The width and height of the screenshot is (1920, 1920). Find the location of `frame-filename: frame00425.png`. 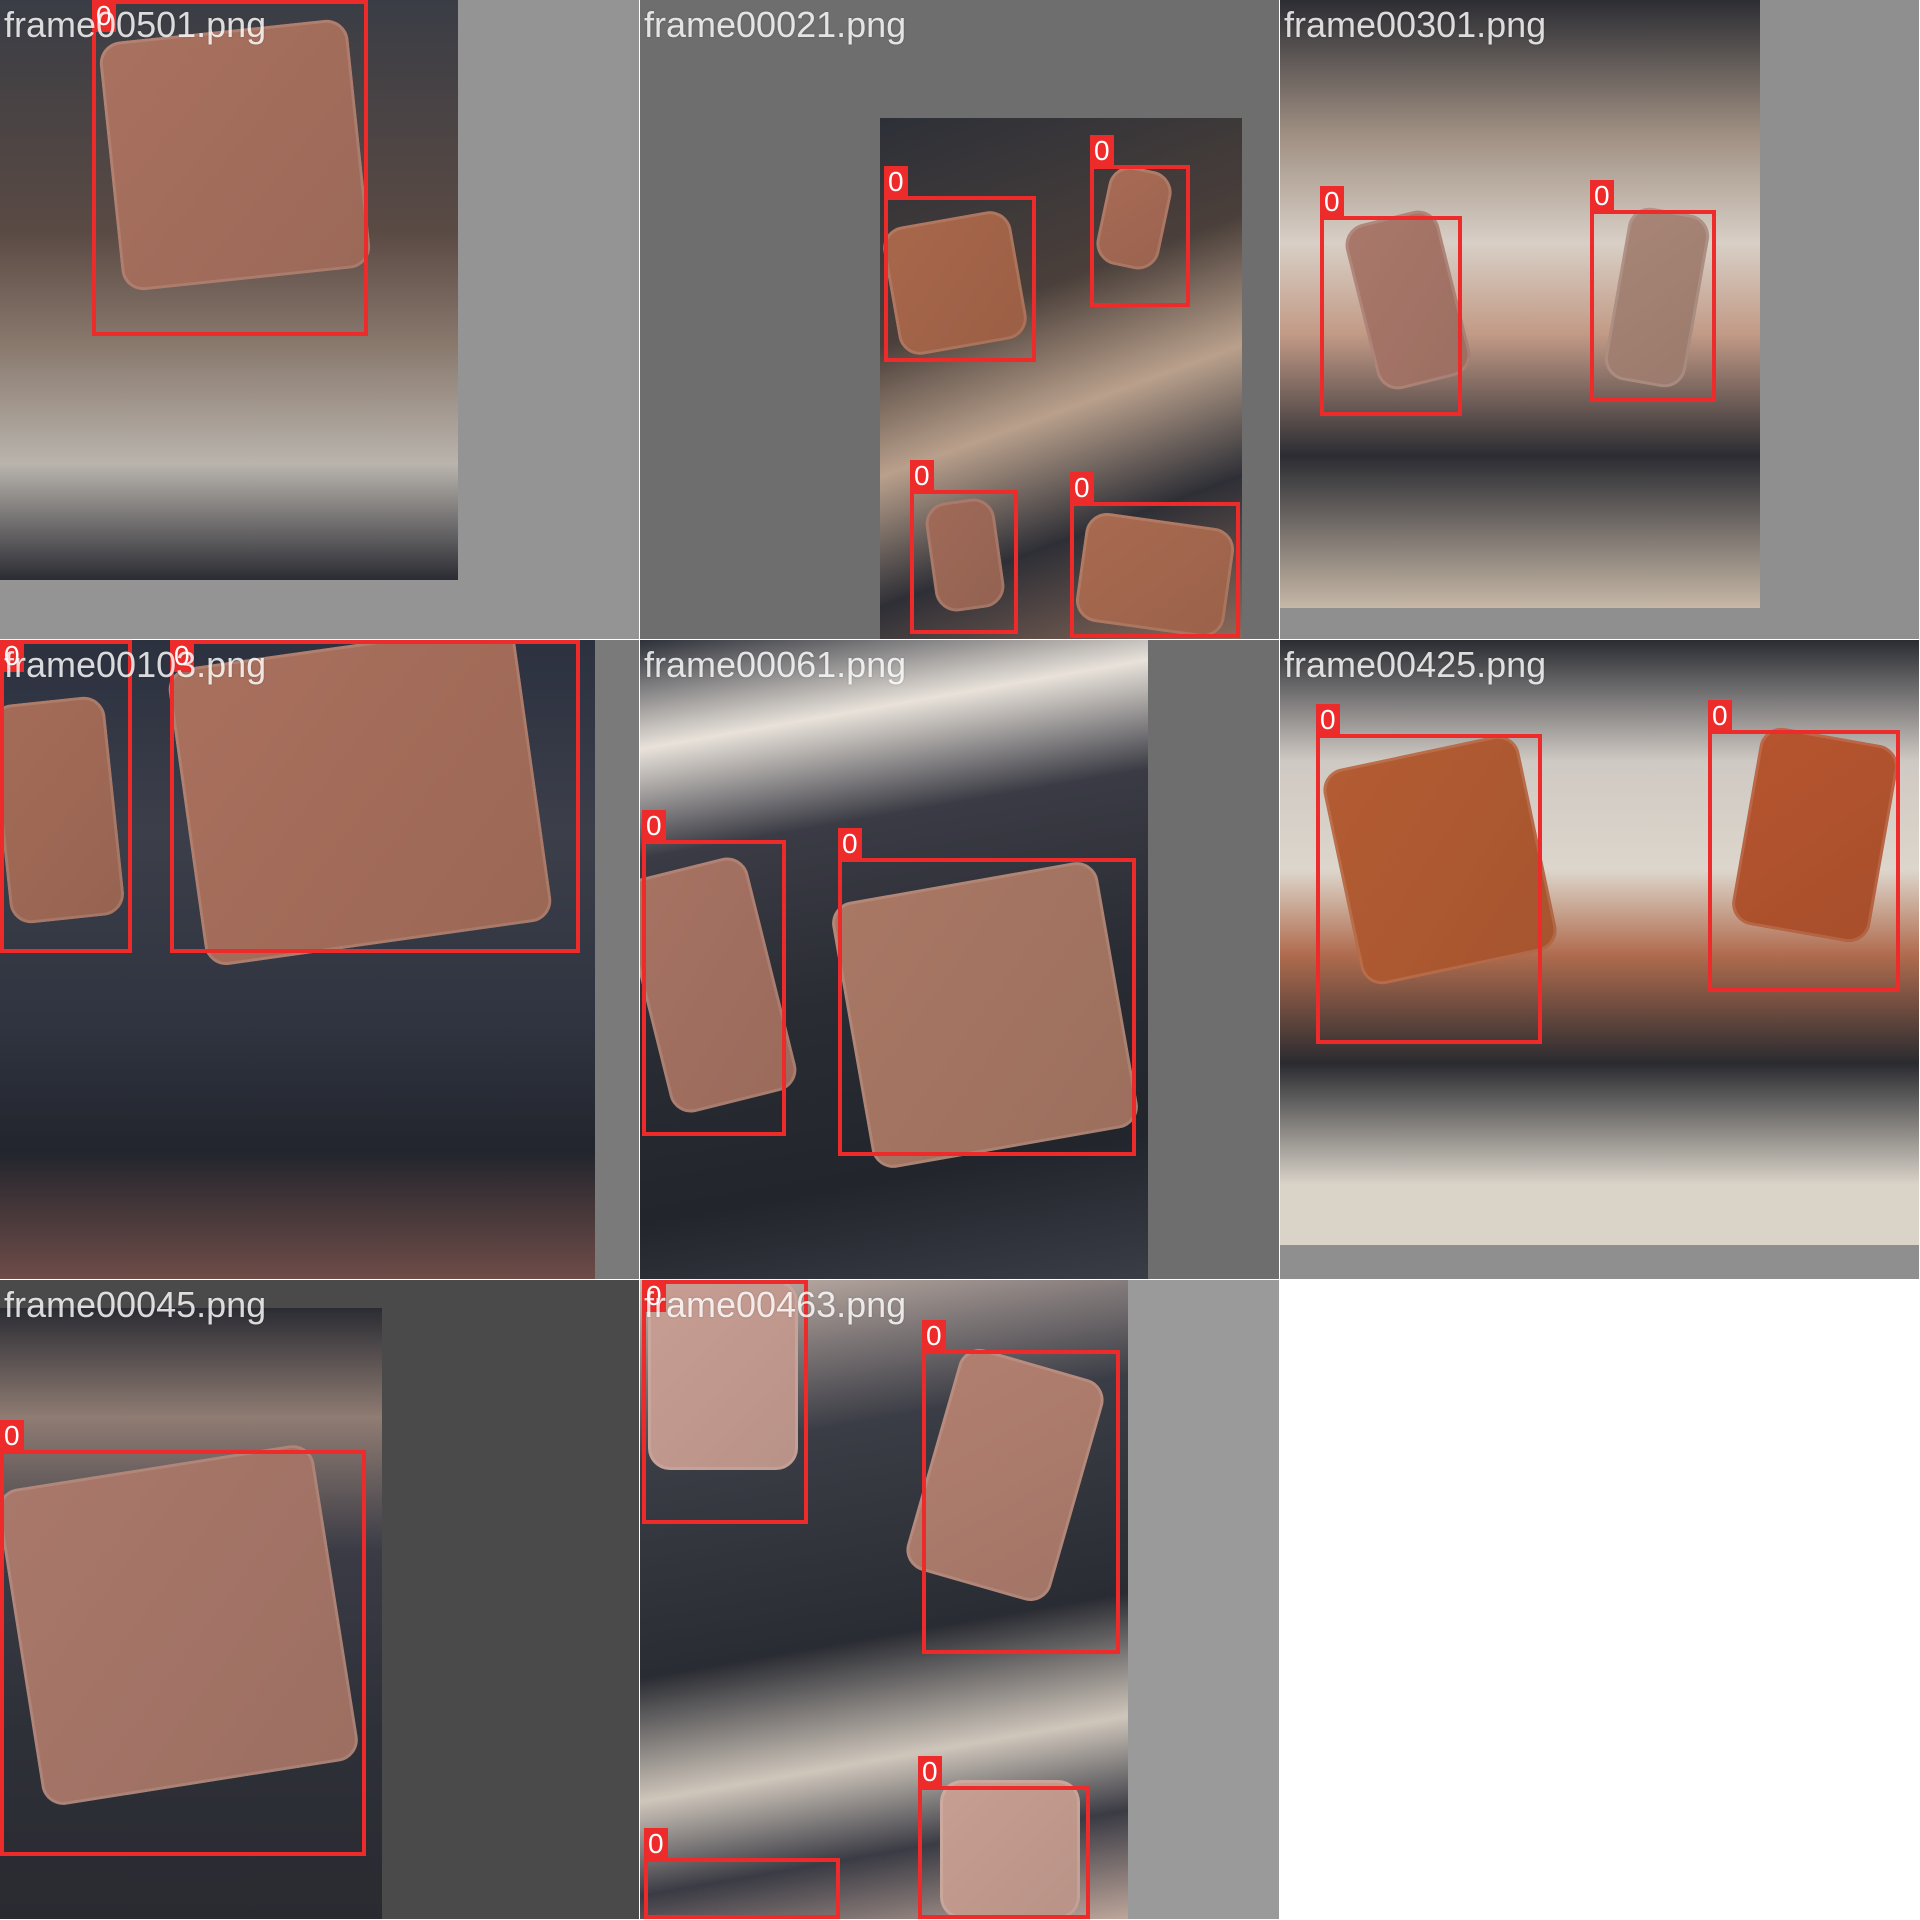

frame-filename: frame00425.png is located at coordinates (1415, 664).